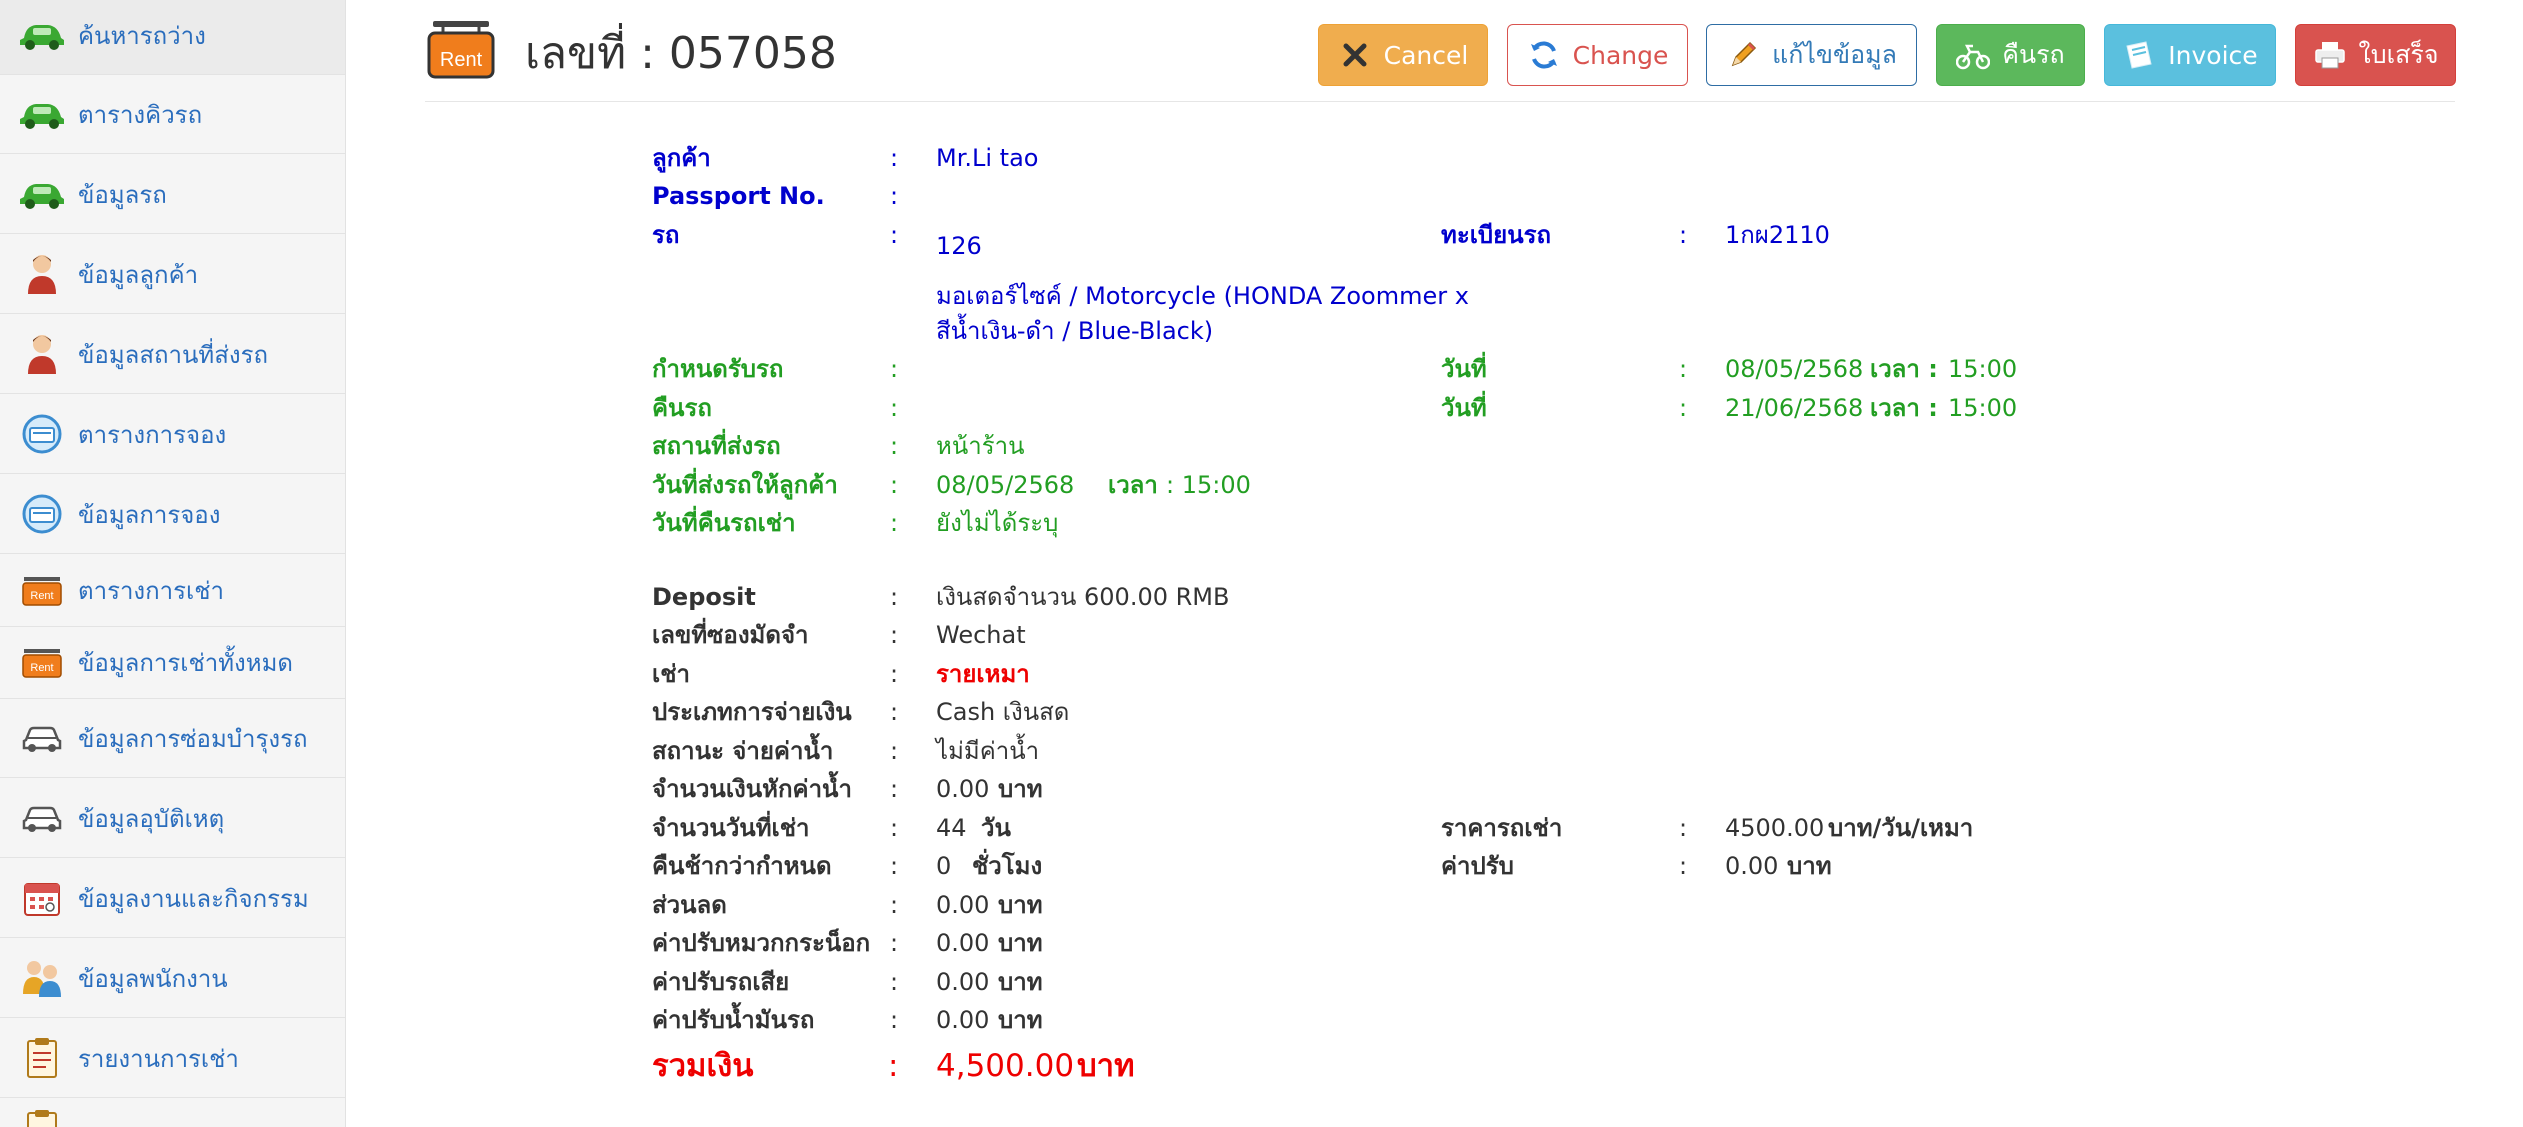 The height and width of the screenshot is (1127, 2523). I want to click on pickup-time: 15:00, so click(1983, 369).